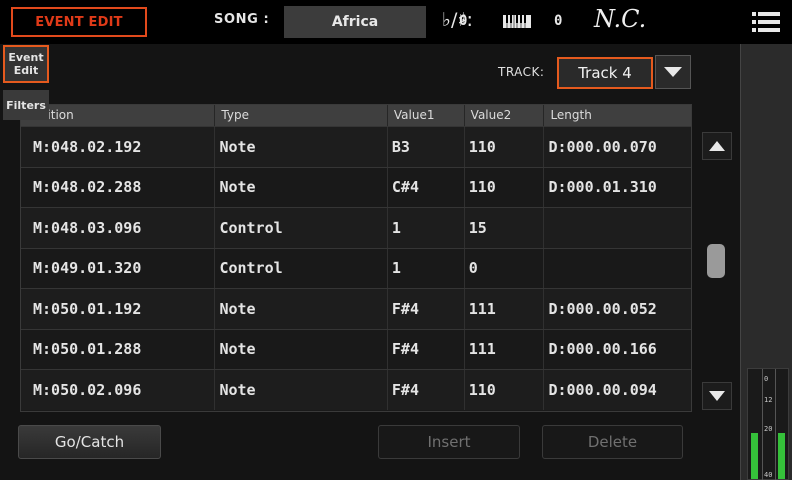 Image resolution: width=792 pixels, height=480 pixels. I want to click on insert-button: Insert, so click(449, 442).